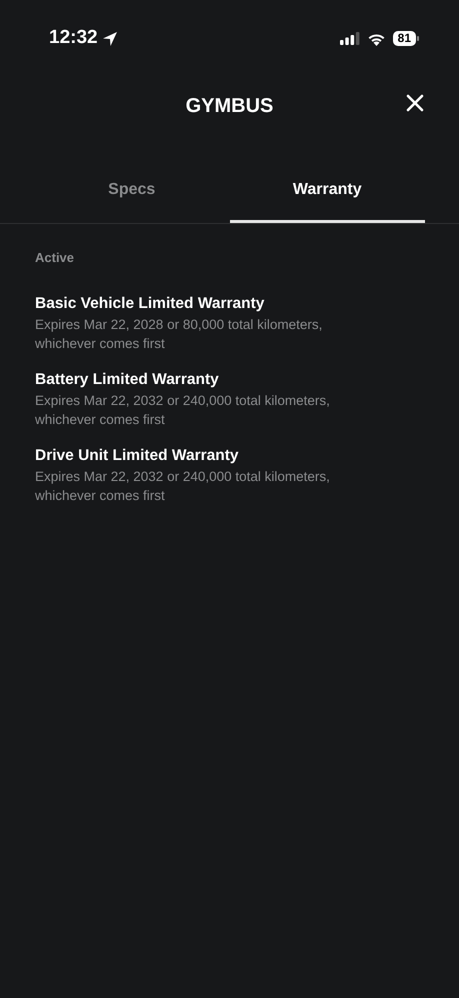  What do you see at coordinates (376, 39) in the screenshot?
I see `wifi-icon` at bounding box center [376, 39].